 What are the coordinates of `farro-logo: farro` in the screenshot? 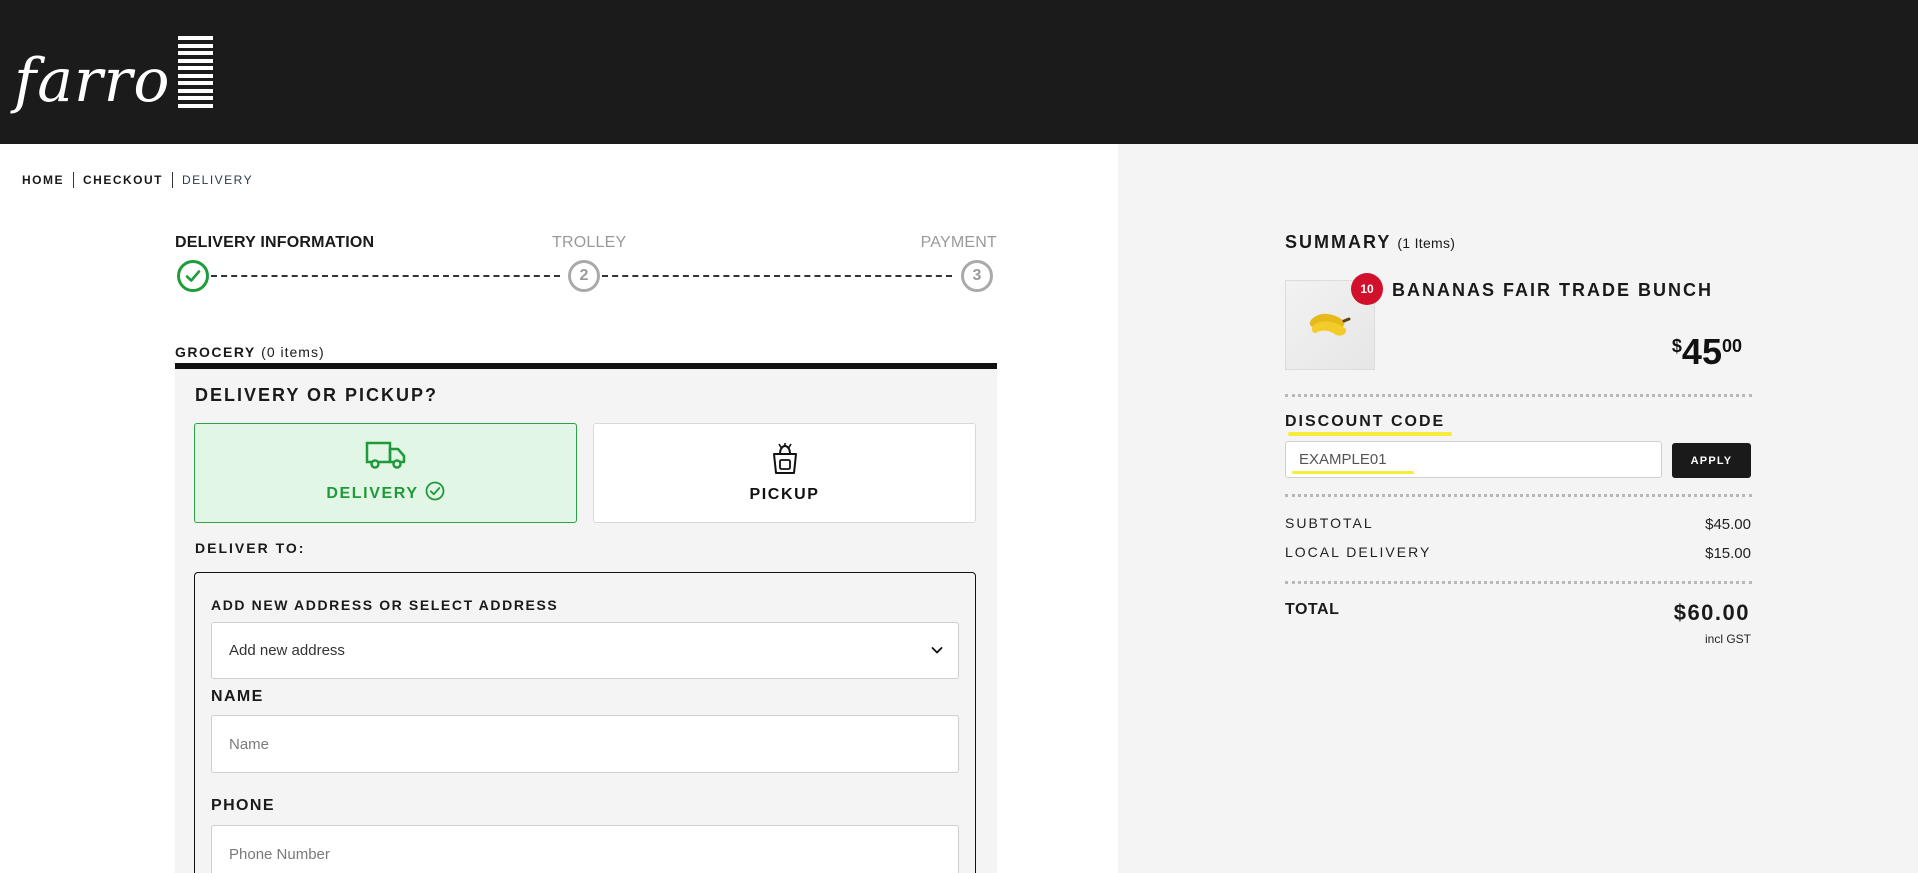 It's located at (114, 75).